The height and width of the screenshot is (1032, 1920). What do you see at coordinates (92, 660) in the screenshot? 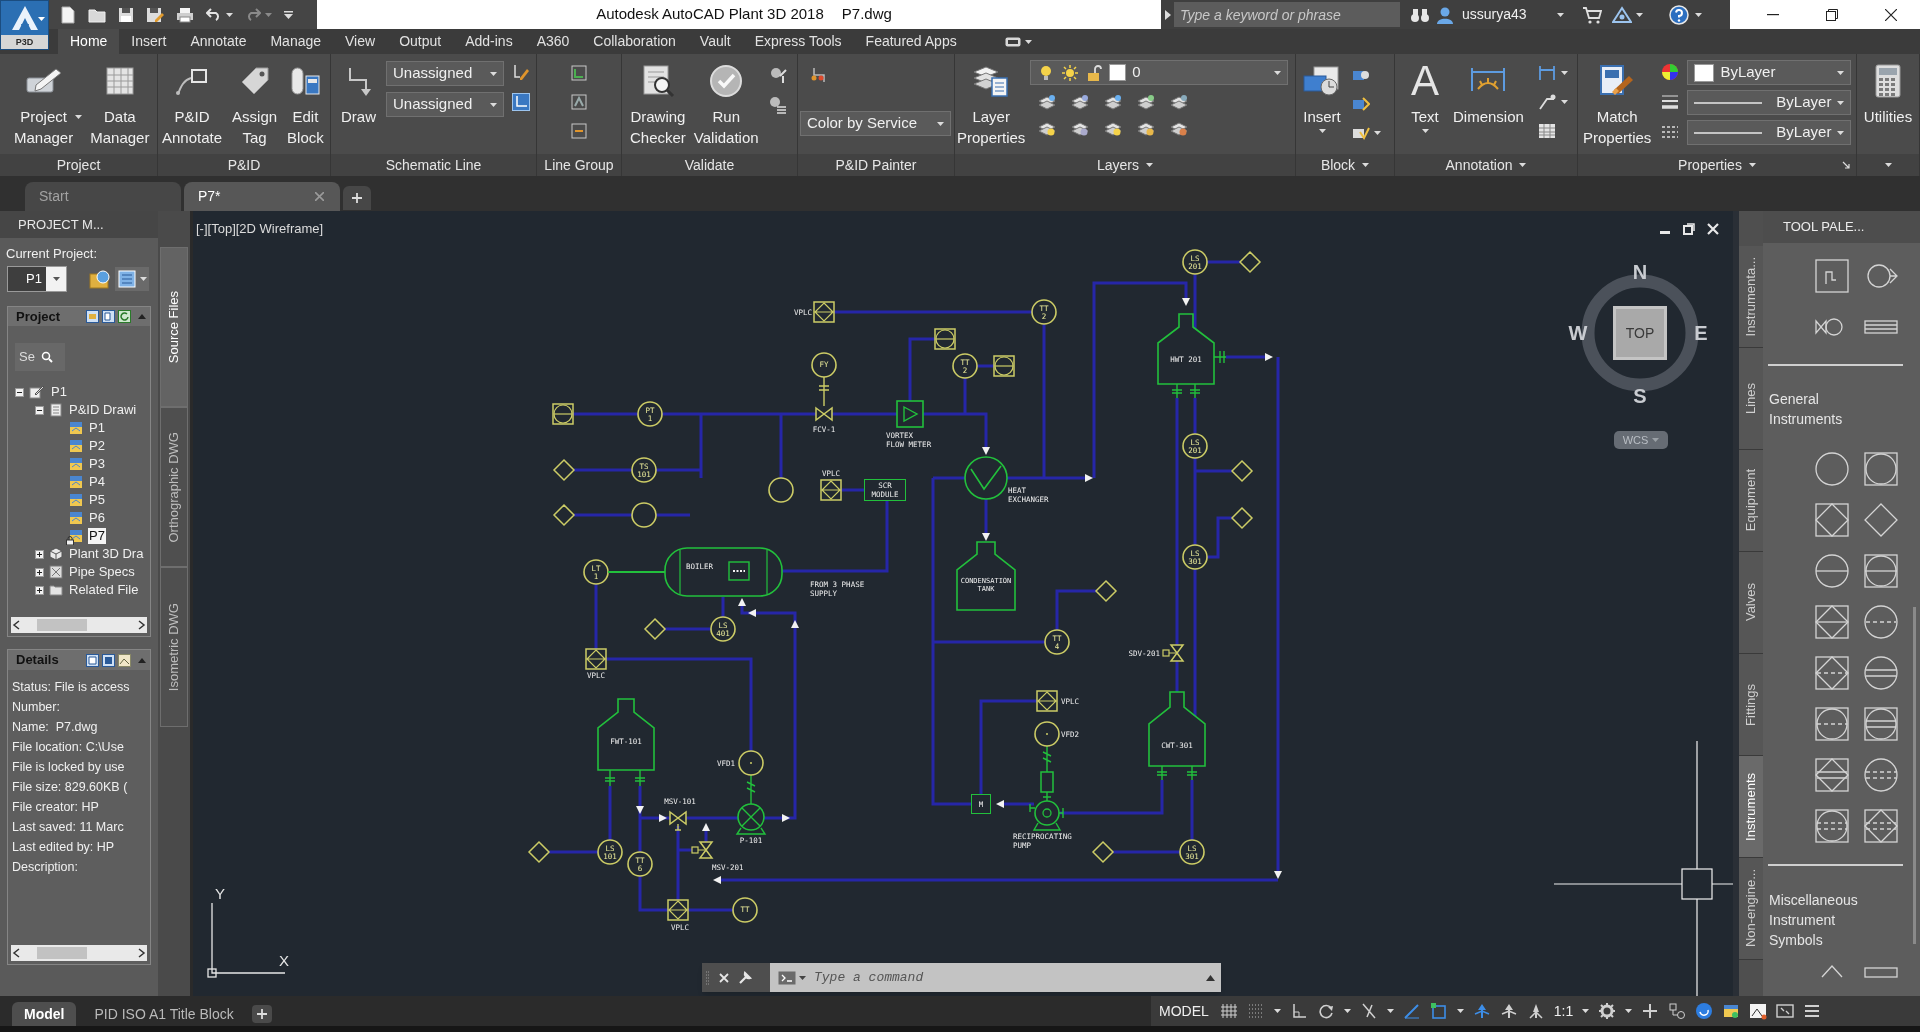
I see `view-icon` at bounding box center [92, 660].